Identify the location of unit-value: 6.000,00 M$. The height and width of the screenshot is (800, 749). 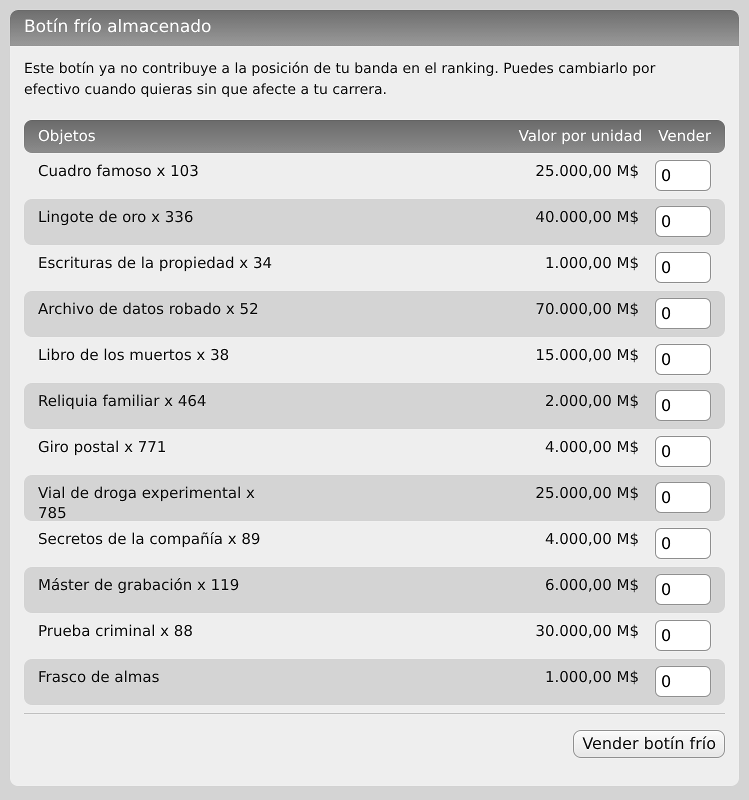
(591, 585).